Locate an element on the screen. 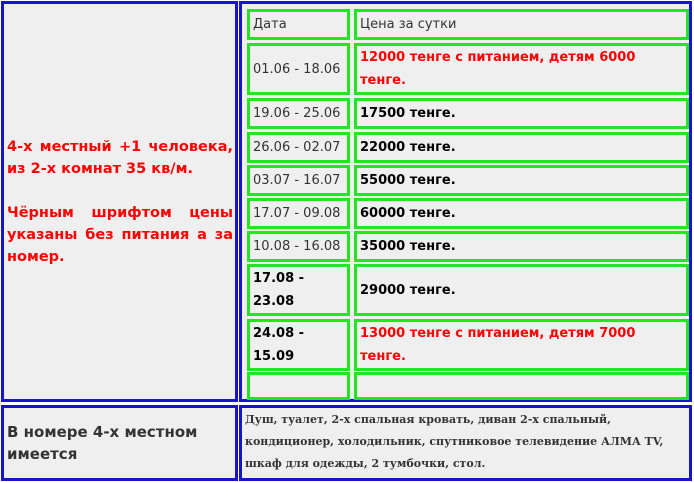 The height and width of the screenshot is (482, 694). amenities-label-panel: В номере 4-х местном имеется is located at coordinates (119, 443).